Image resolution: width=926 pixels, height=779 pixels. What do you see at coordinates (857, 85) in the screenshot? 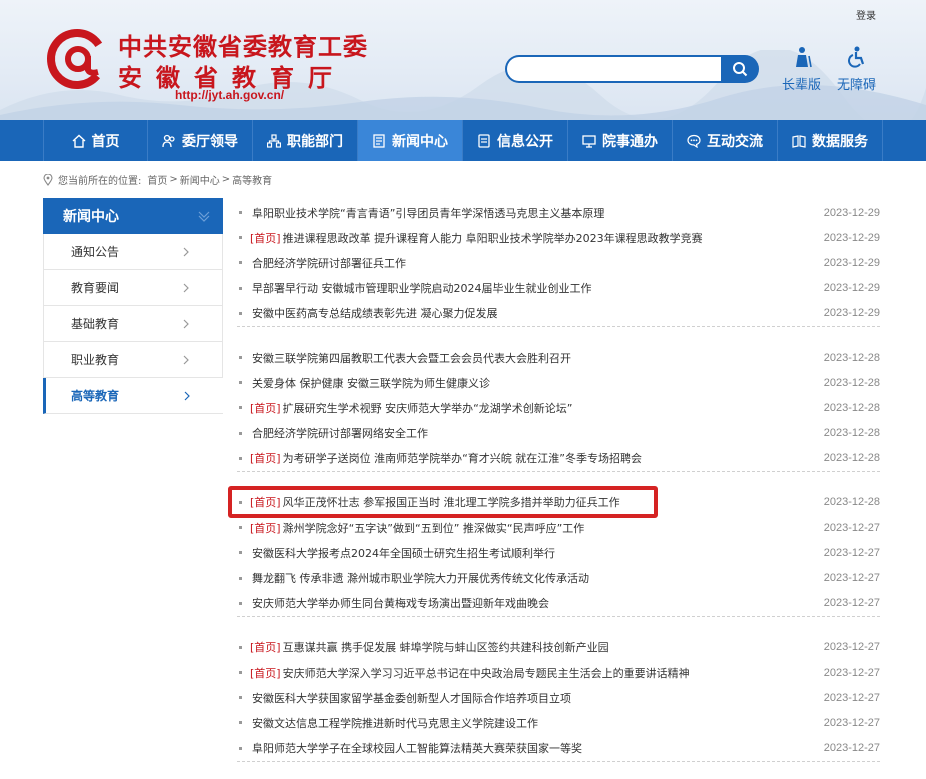
I see `accessibility-label: 无障碍` at bounding box center [857, 85].